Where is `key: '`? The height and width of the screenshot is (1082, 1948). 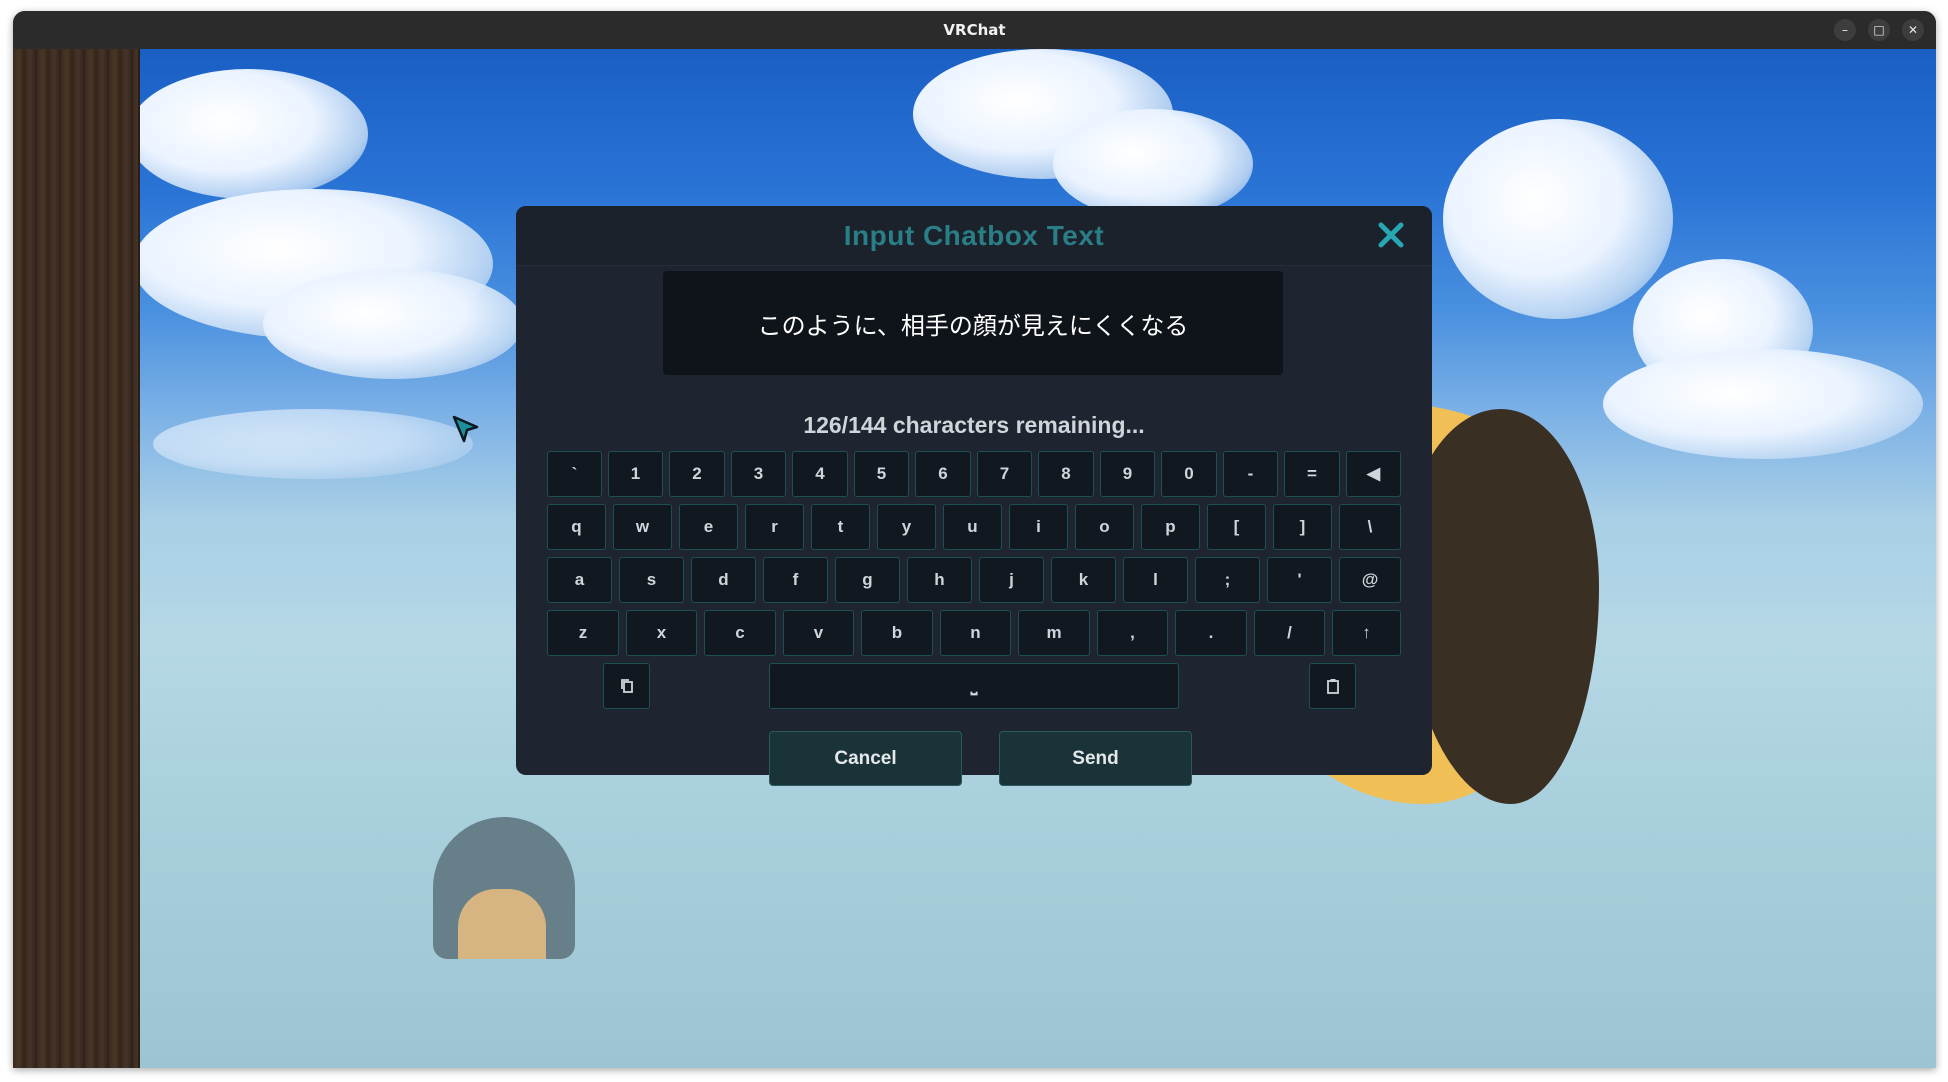 key: ' is located at coordinates (1299, 580).